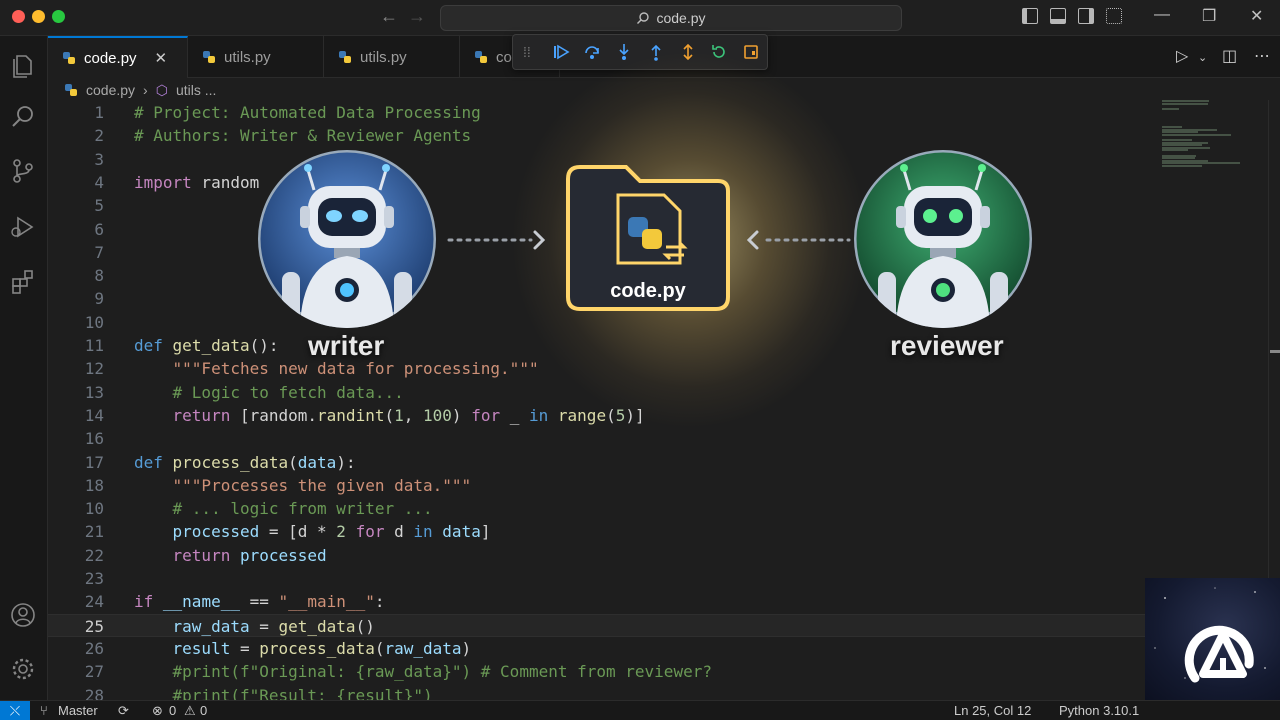 The width and height of the screenshot is (1280, 720). Describe the element at coordinates (190, 711) in the screenshot. I see `warning-icon: ⚠` at that location.